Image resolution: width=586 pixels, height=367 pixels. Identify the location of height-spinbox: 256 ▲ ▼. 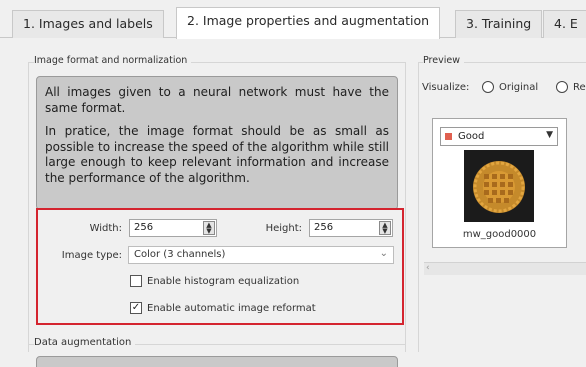
(351, 228).